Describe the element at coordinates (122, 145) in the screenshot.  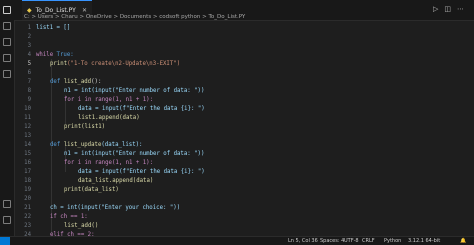
I see `code-text: (data_list):` at that location.